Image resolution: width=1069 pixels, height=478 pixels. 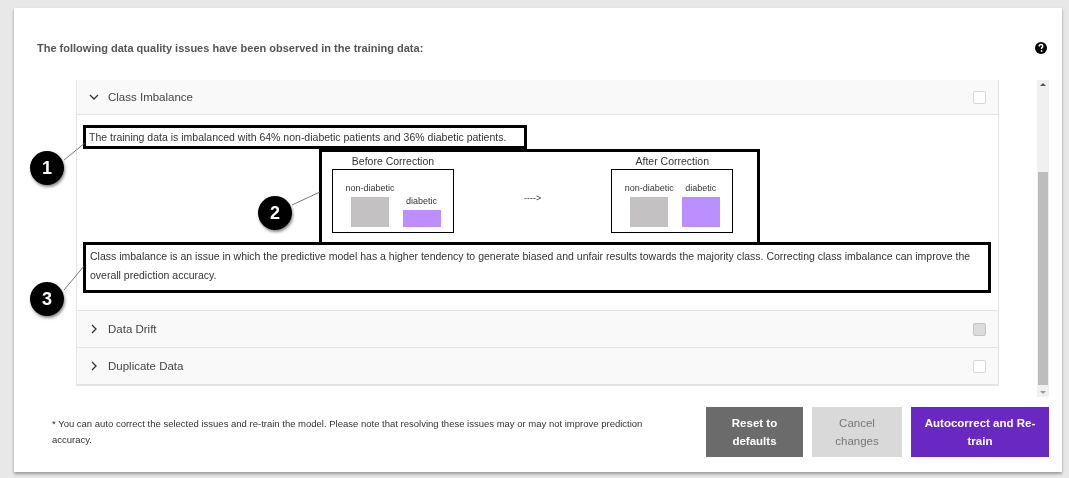 I want to click on intro-text: The following data quality issues have been observed in the training data:, so click(x=230, y=48).